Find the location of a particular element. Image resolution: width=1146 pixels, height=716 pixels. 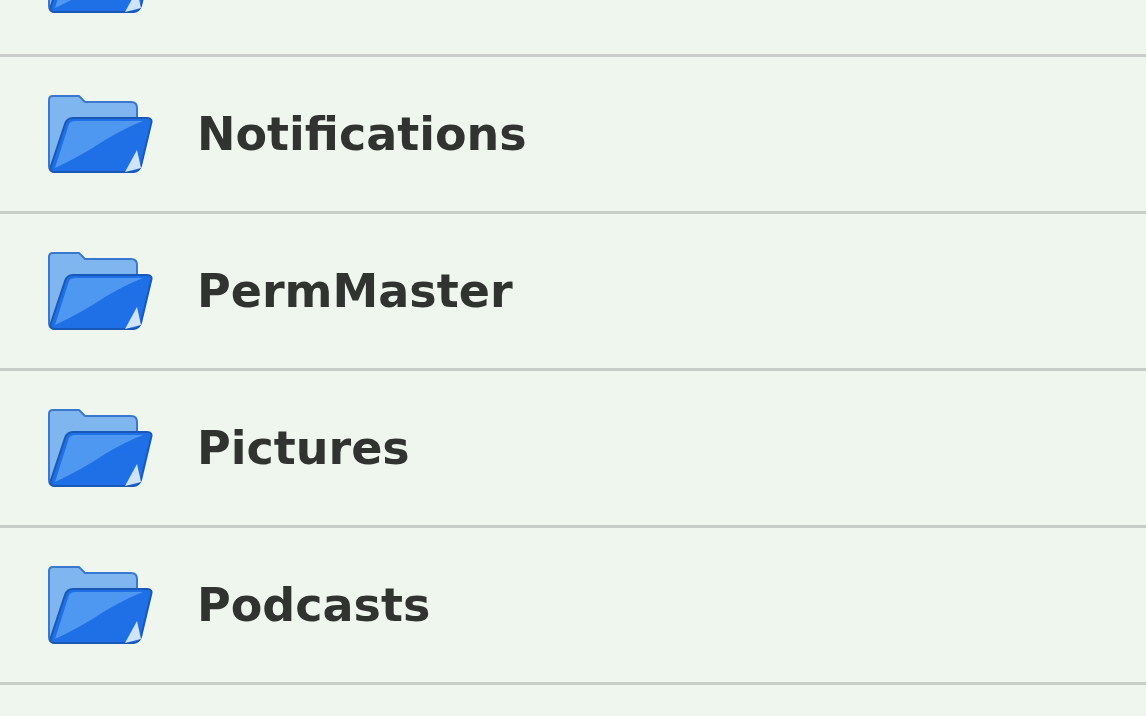

folder-name: Podcasts is located at coordinates (314, 605).